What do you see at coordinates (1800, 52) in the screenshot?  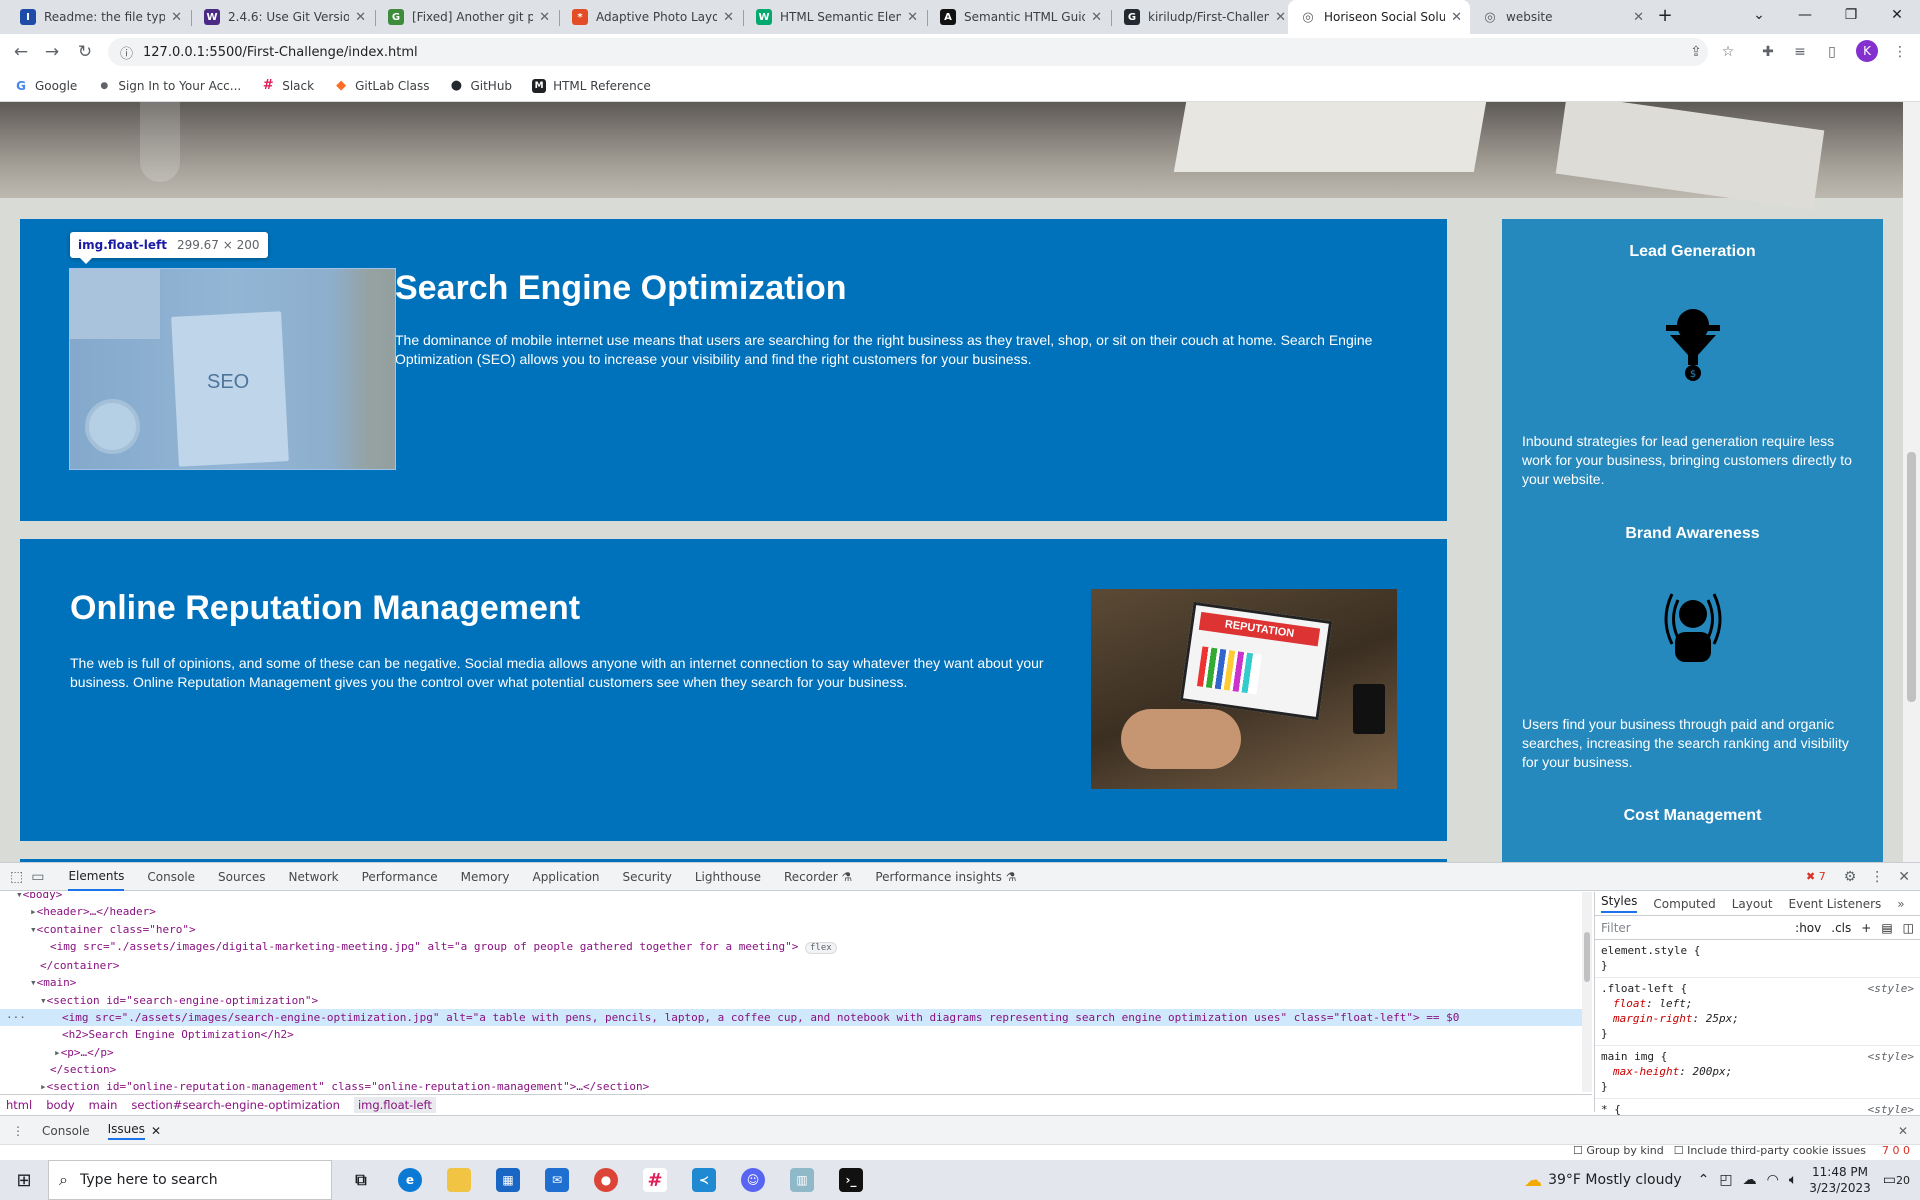 I see `media-list-icon: ≡` at bounding box center [1800, 52].